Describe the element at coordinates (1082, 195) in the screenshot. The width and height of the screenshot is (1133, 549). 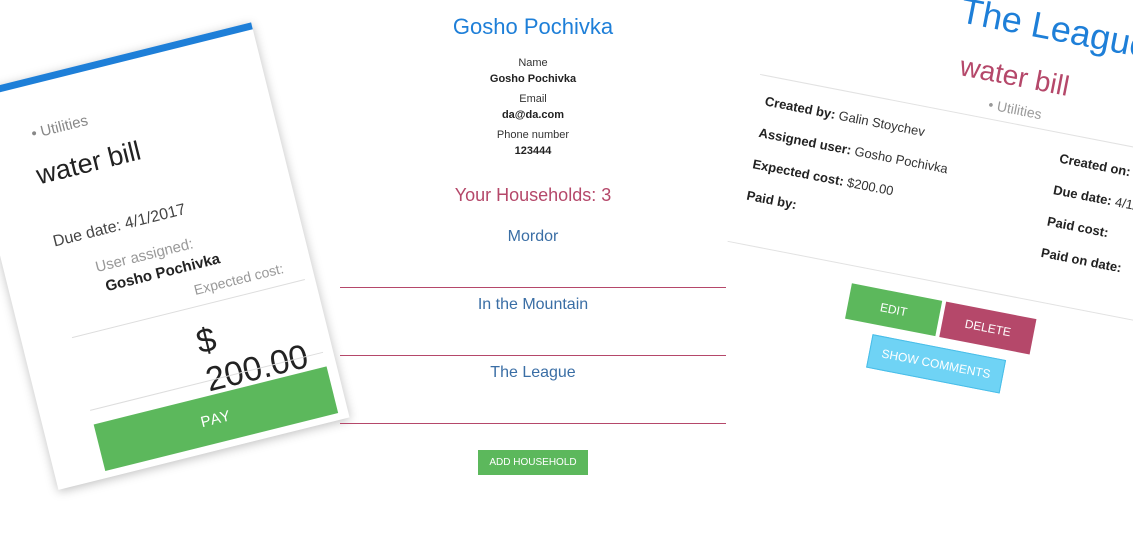
I see `due-date-label: Due date:` at that location.